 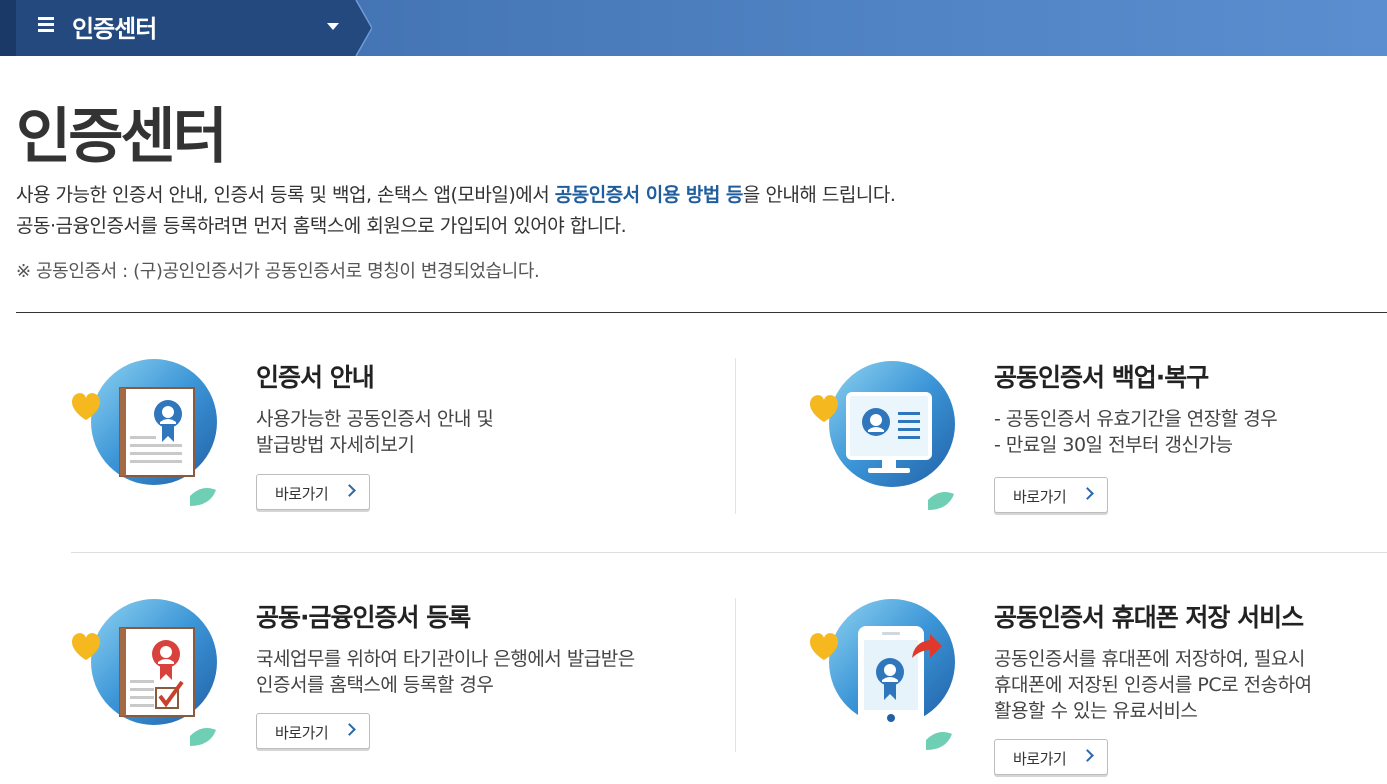 What do you see at coordinates (1136, 419) in the screenshot?
I see `desc-line: - 공동인증서 유효기간을 연장할 경우` at bounding box center [1136, 419].